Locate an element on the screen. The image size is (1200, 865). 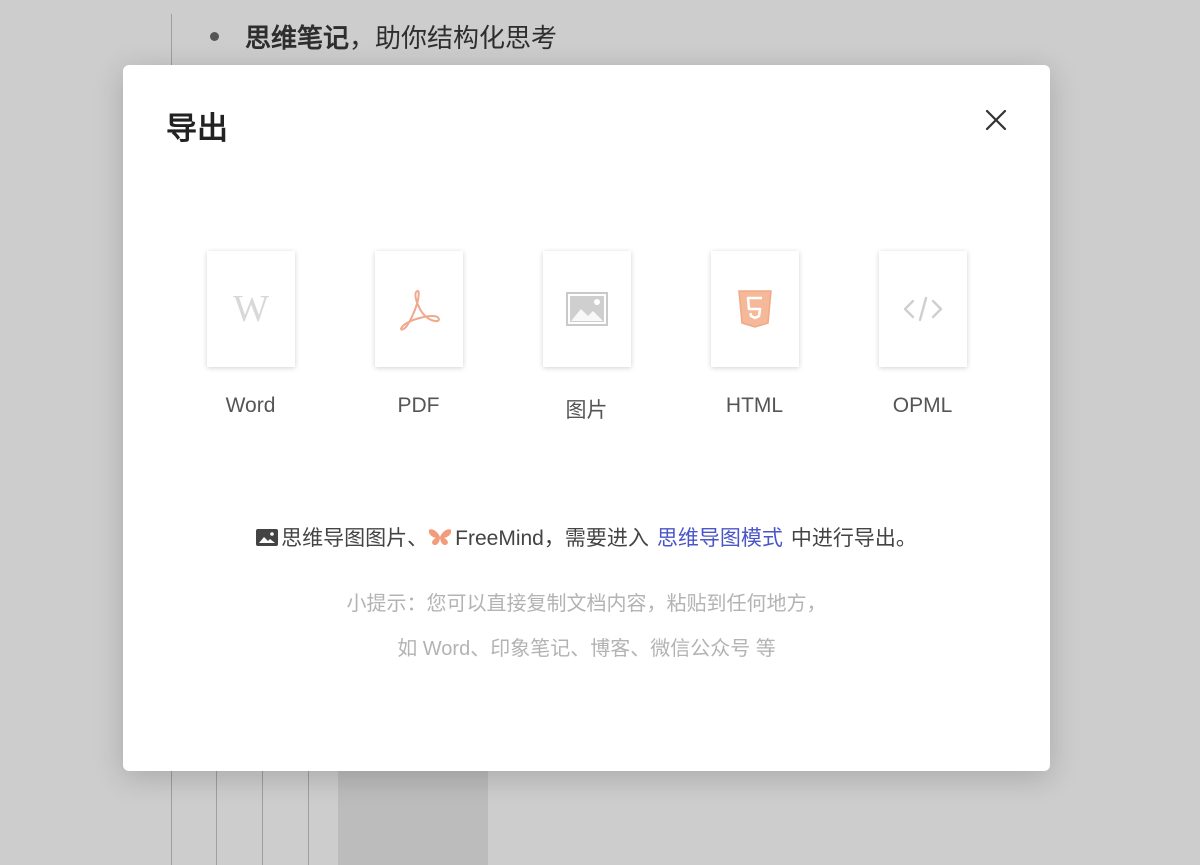
bullet-item: 思维笔记 ，助你结构化思考 is located at coordinates (383, 36).